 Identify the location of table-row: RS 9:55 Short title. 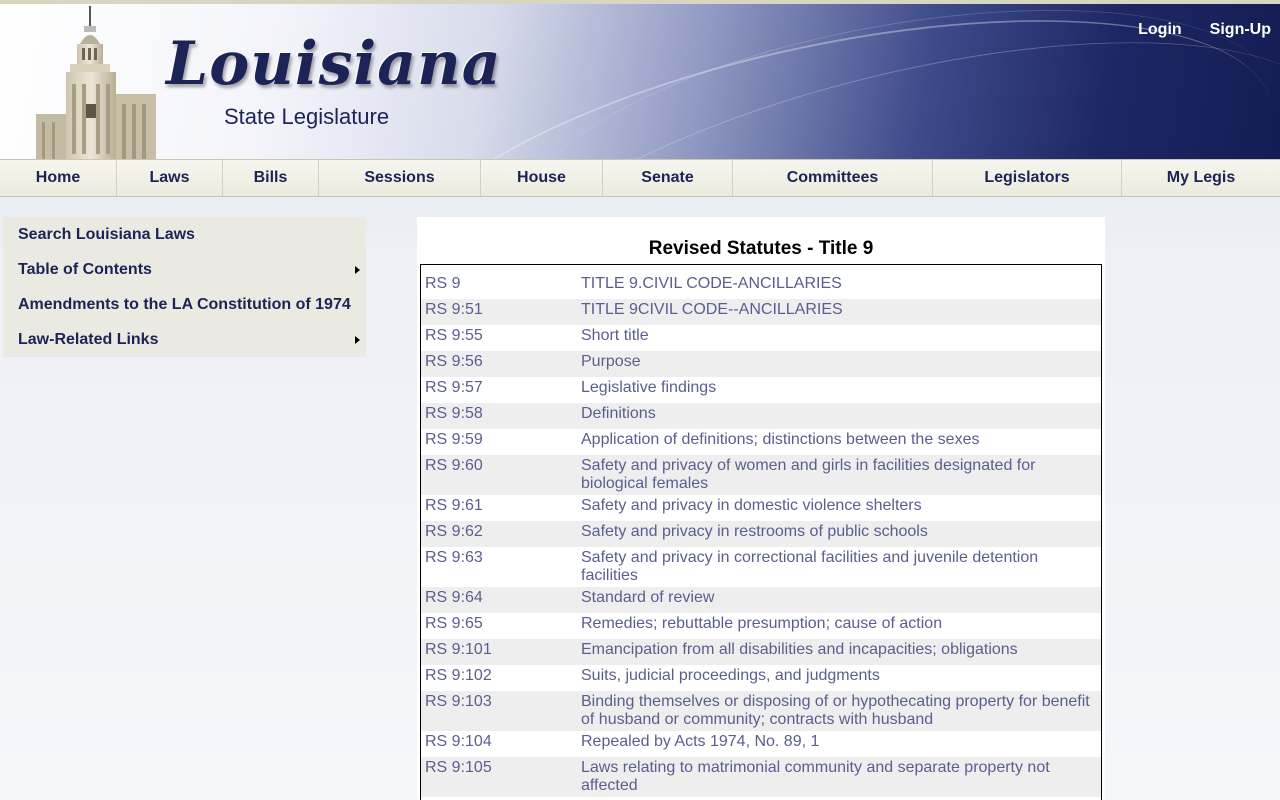
(761, 338).